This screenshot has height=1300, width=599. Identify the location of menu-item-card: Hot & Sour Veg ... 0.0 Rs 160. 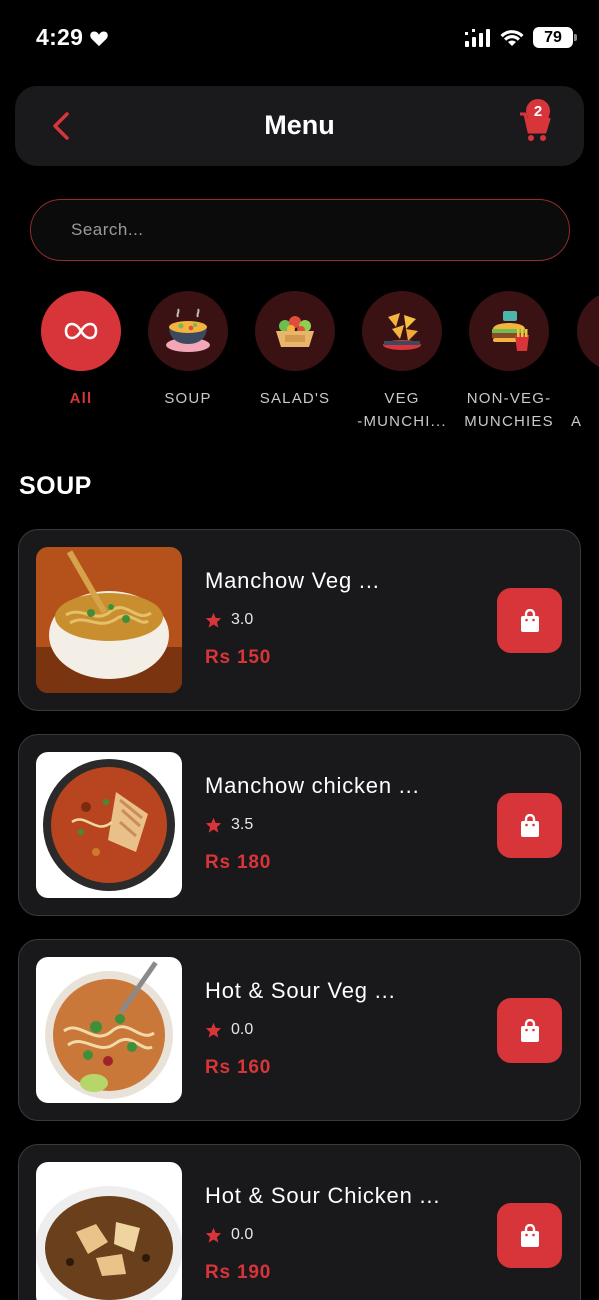
(299, 1030).